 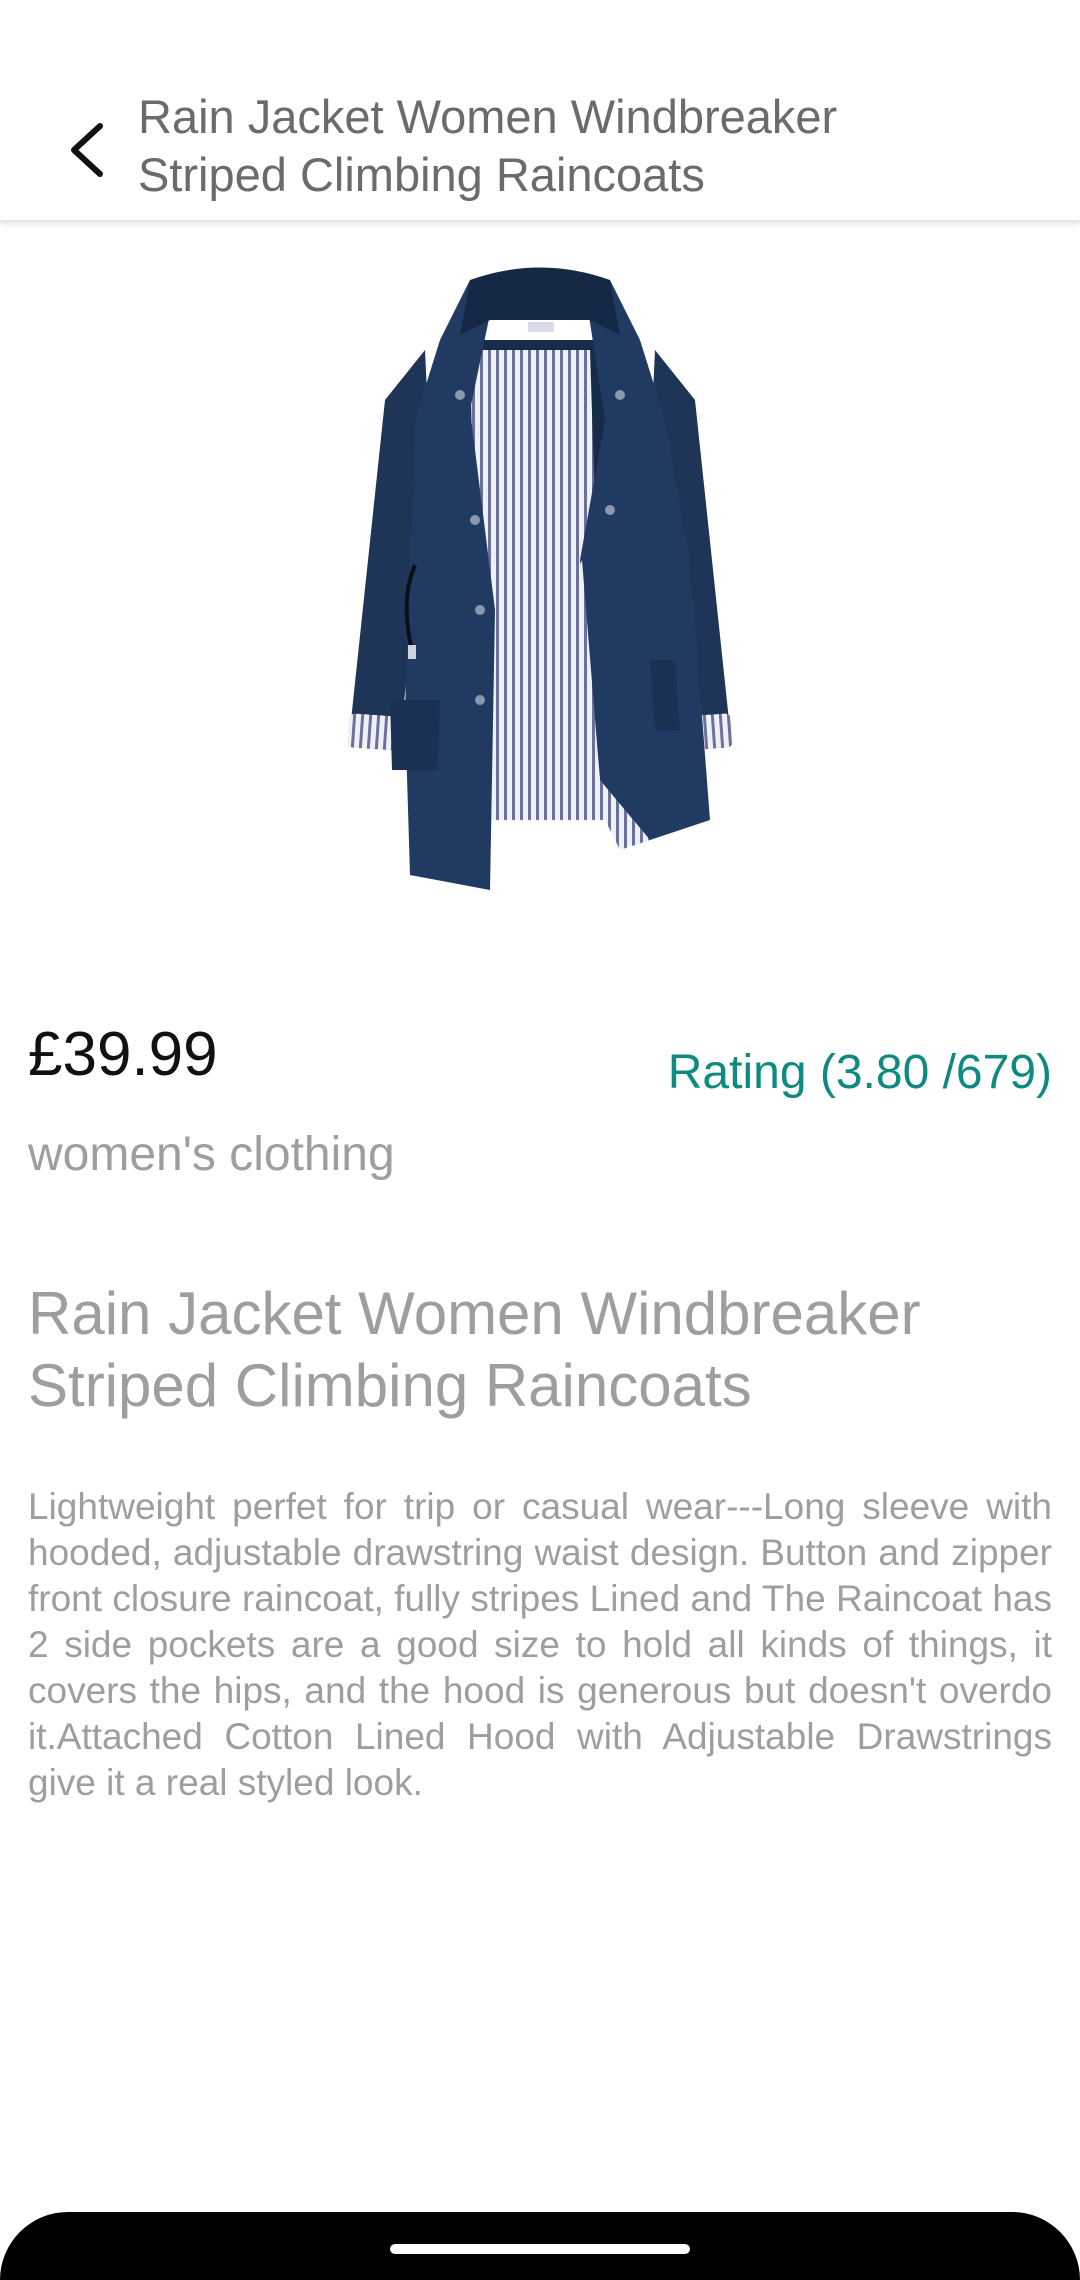 What do you see at coordinates (540, 36) in the screenshot?
I see `status-bar` at bounding box center [540, 36].